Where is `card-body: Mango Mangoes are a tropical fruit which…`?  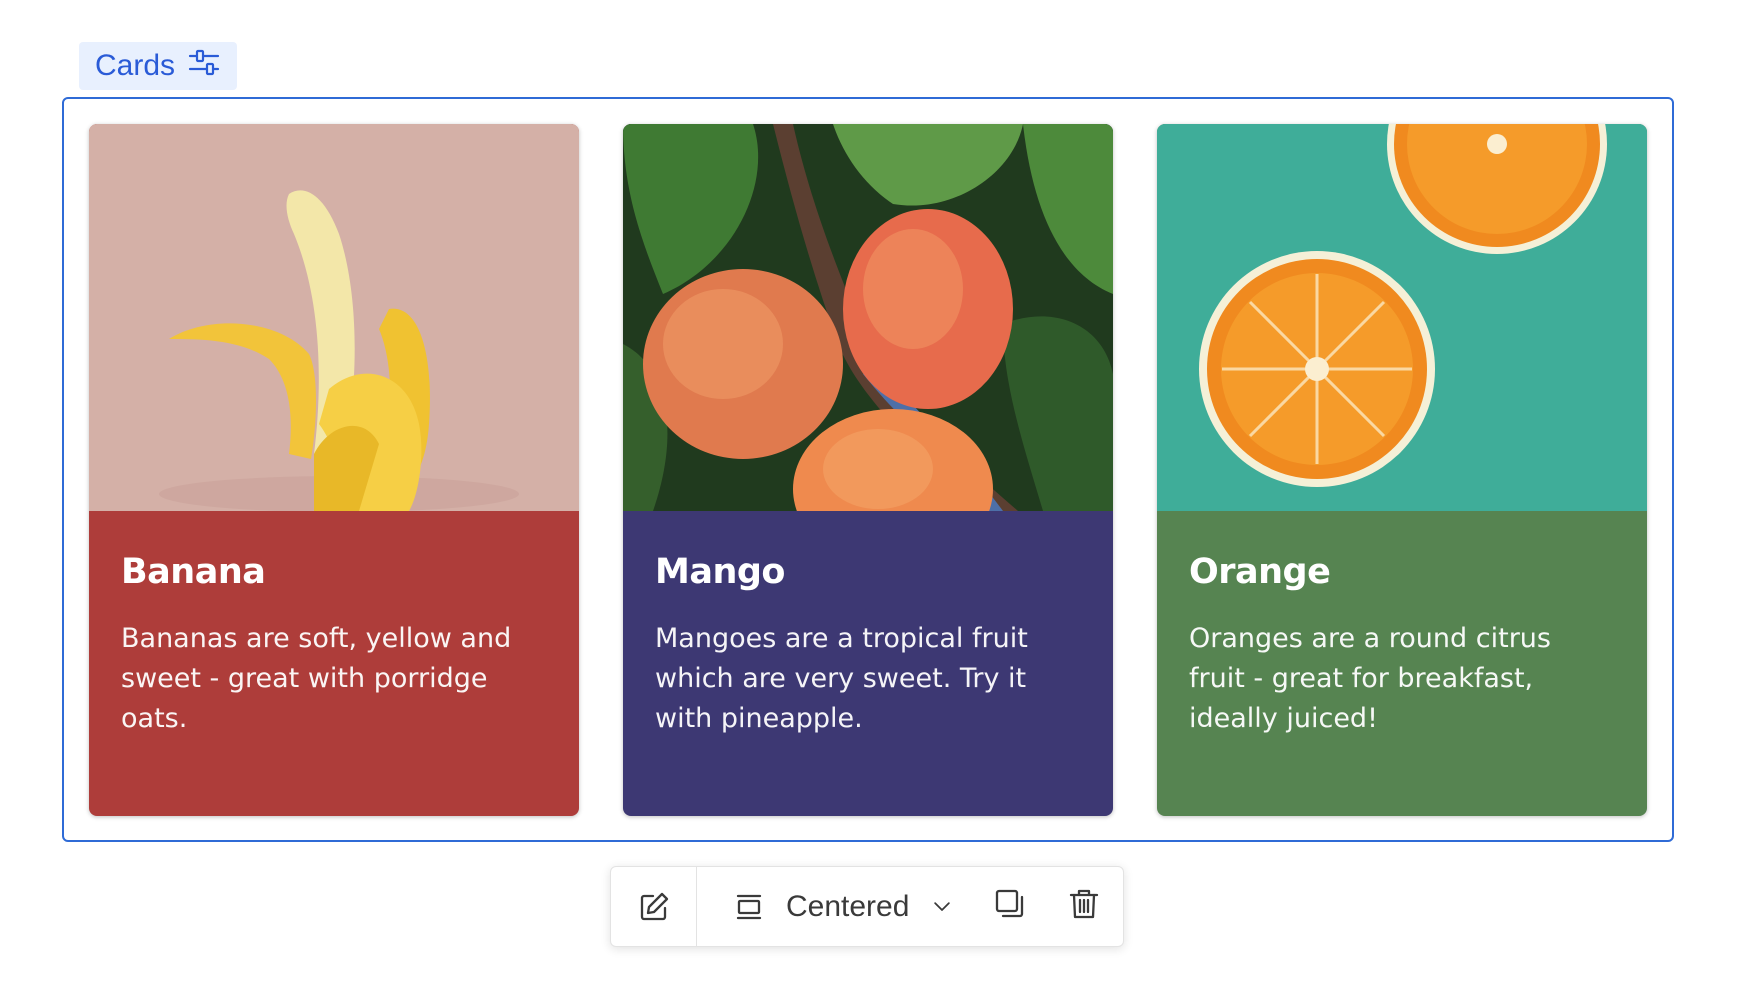
card-body: Mango Mangoes are a tropical fruit which… is located at coordinates (868, 663).